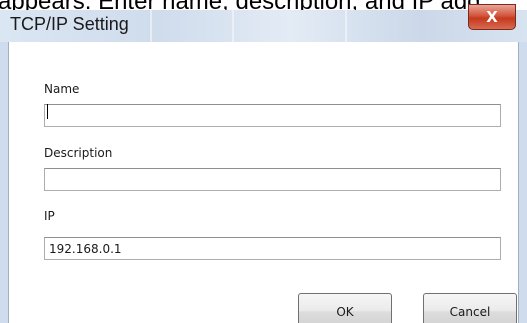  I want to click on close-icon: X, so click(492, 17).